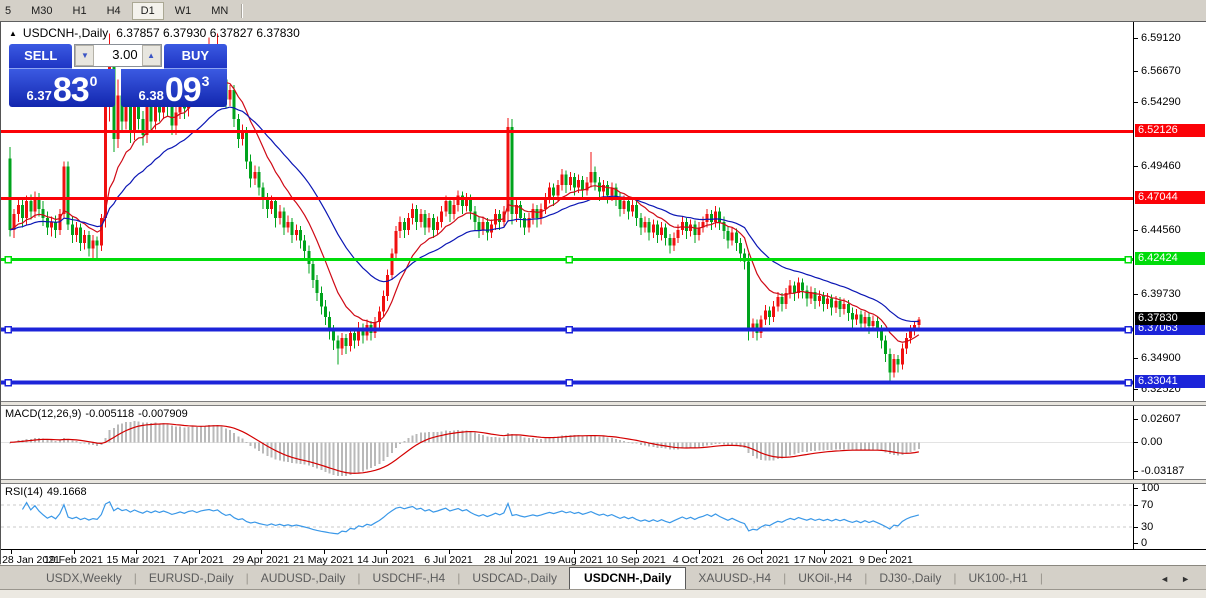 This screenshot has height=598, width=1206. What do you see at coordinates (910, 578) in the screenshot?
I see `chart-tab-dj30: DJ30-,Daily` at bounding box center [910, 578].